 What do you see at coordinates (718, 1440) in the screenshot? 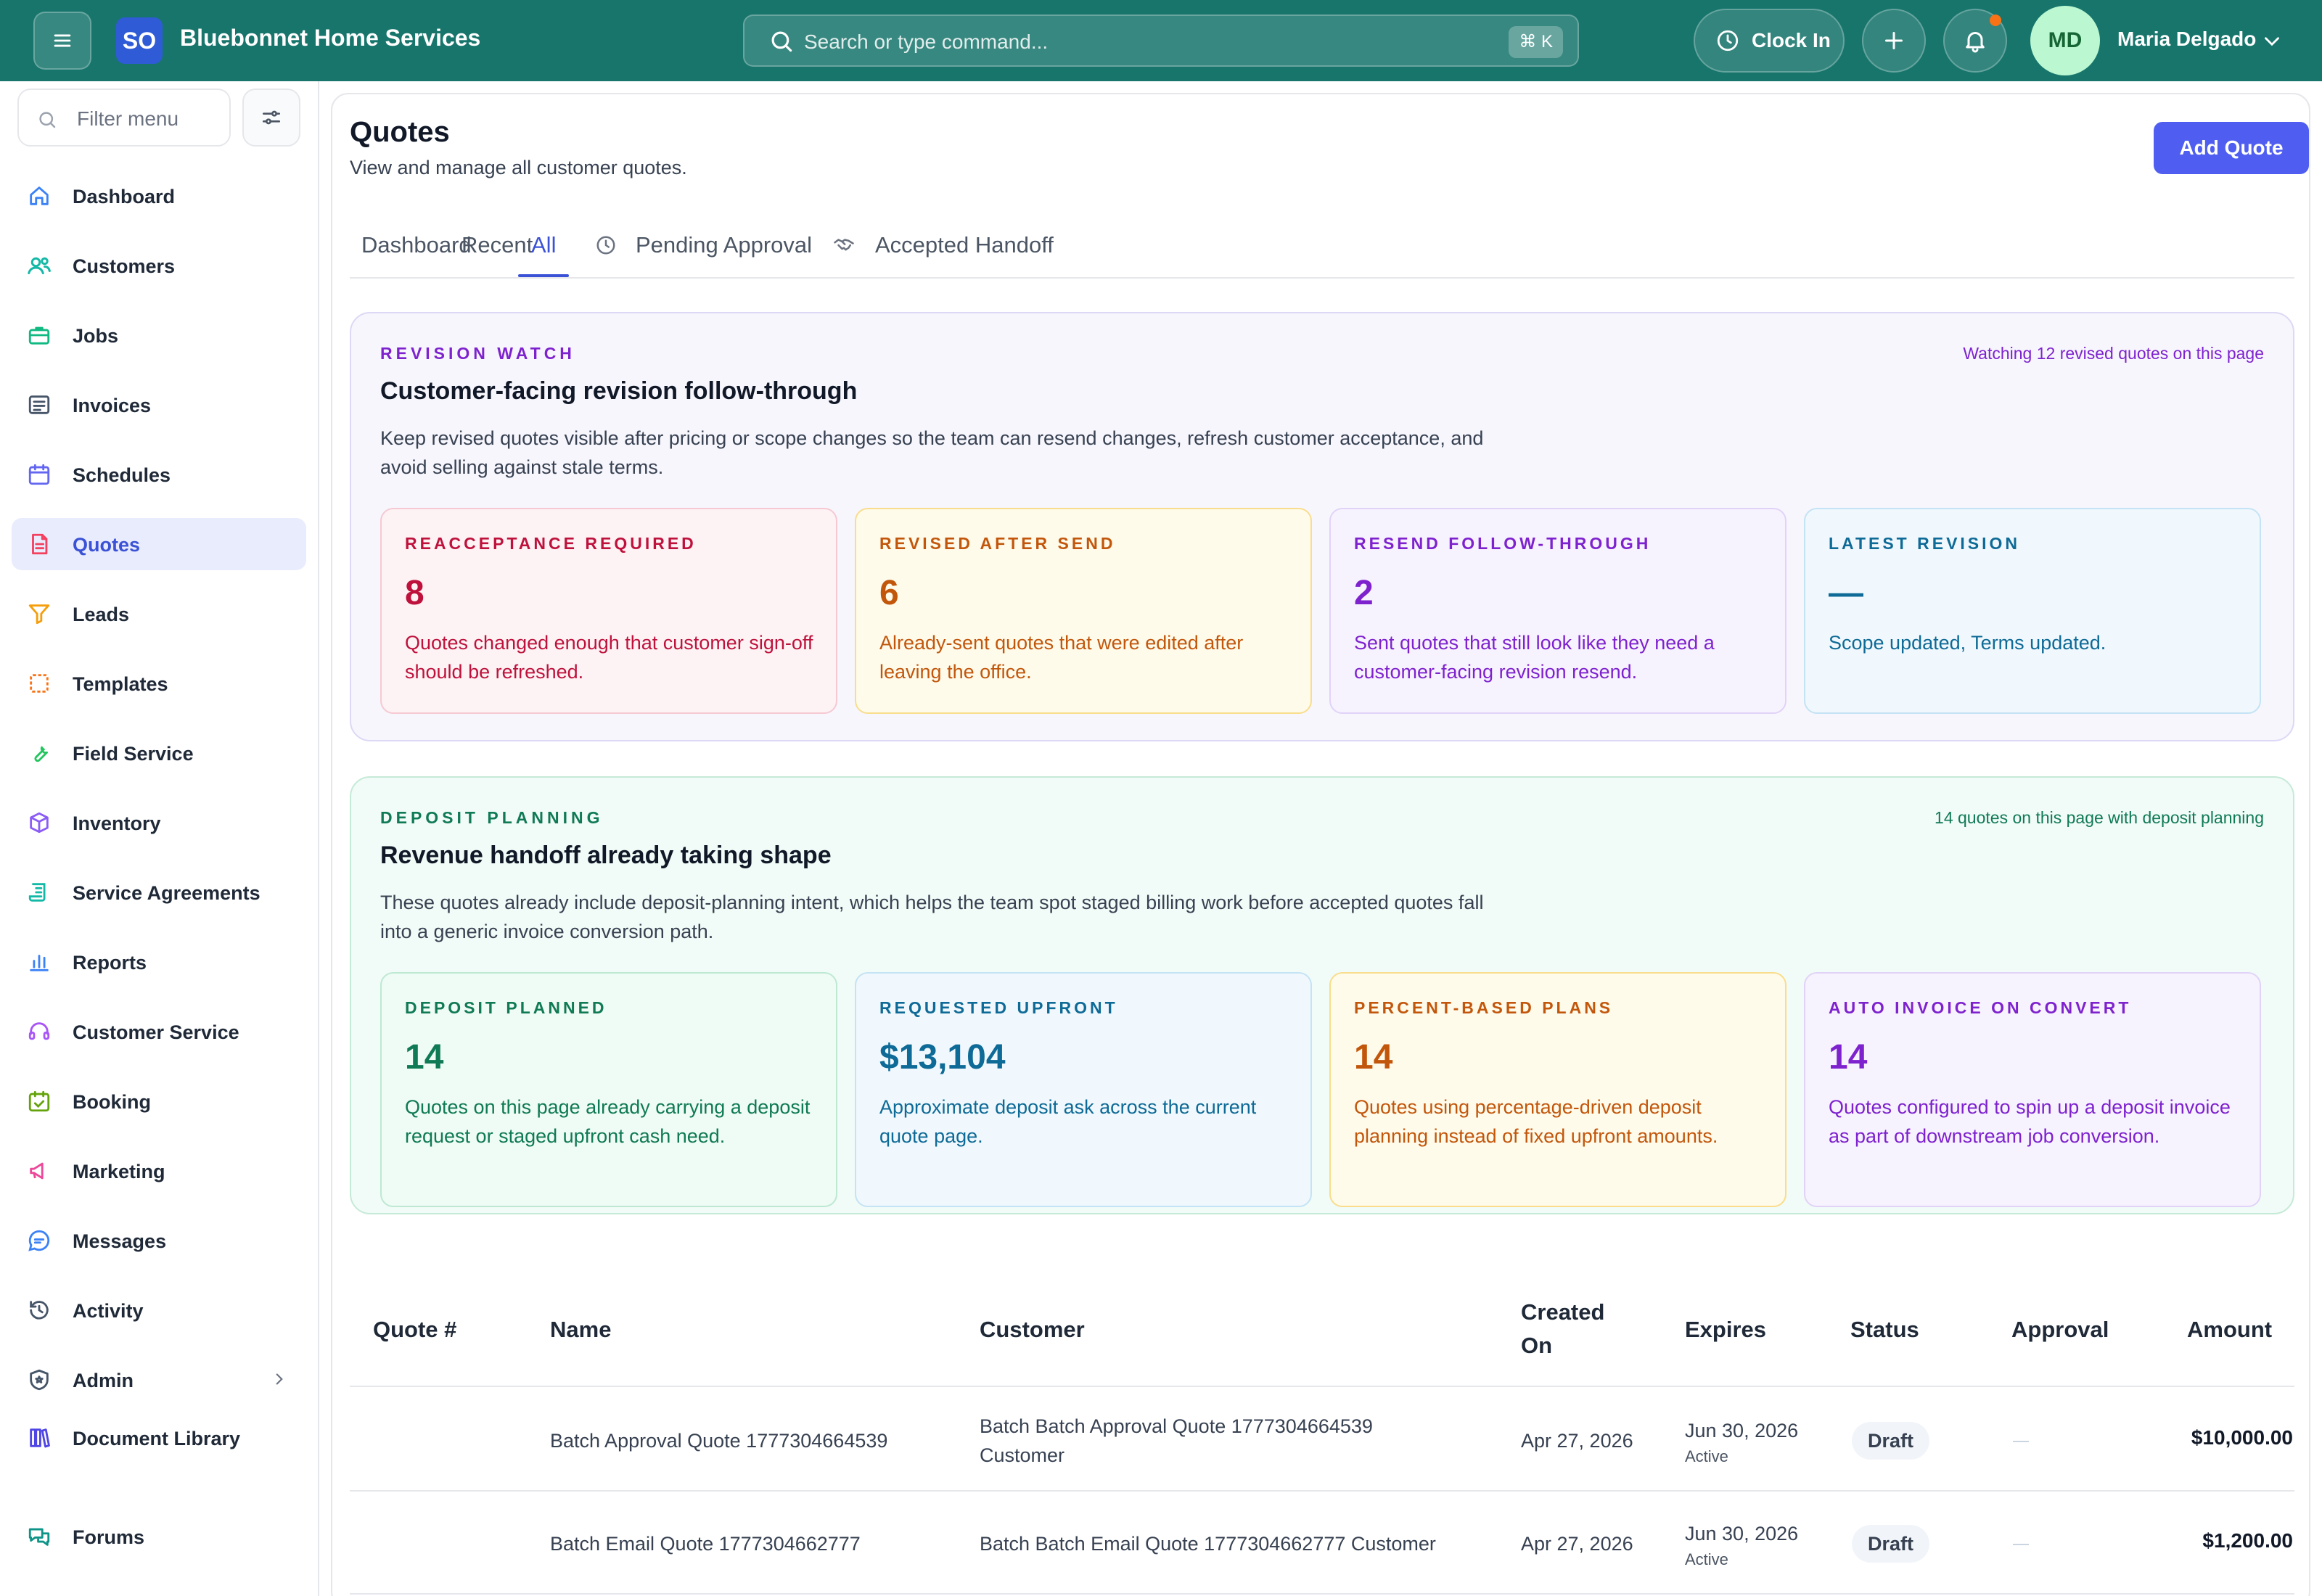
I see `quote-name: Batch Approval Quote 1777304664539` at bounding box center [718, 1440].